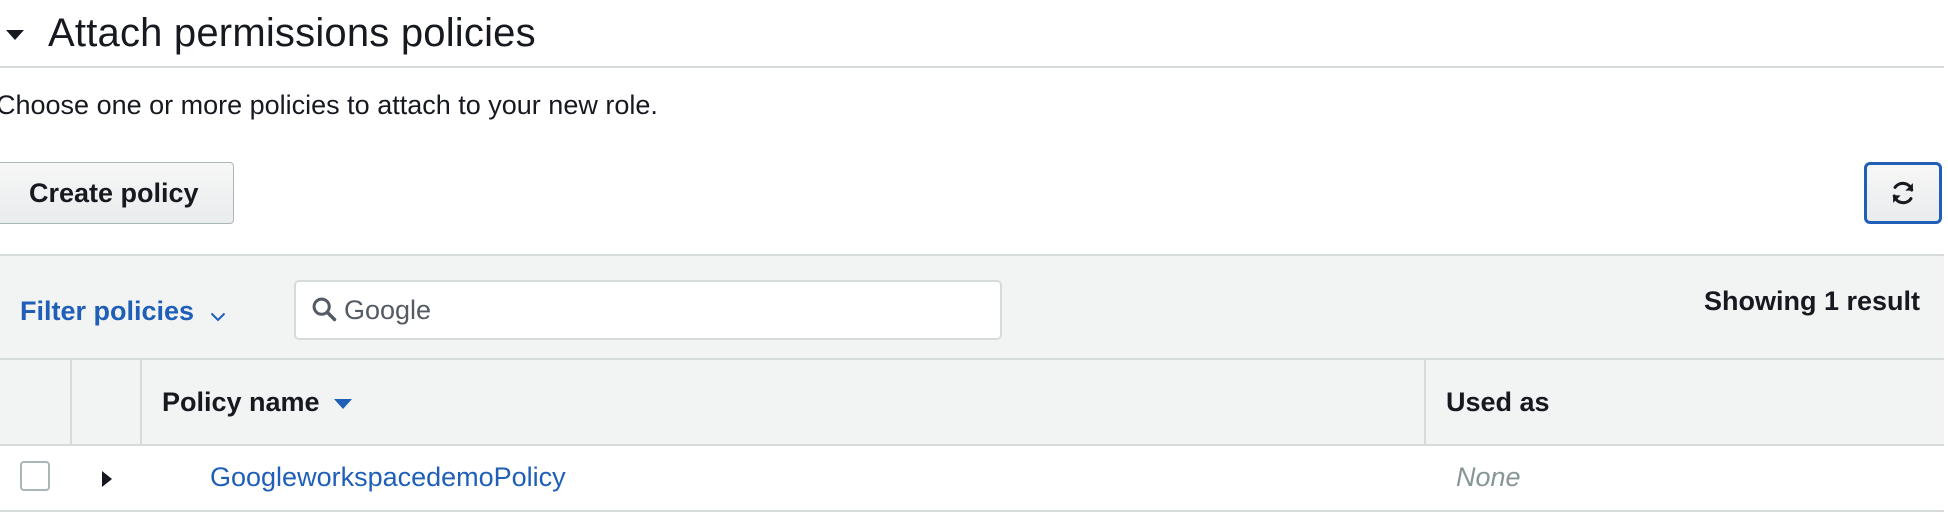 The height and width of the screenshot is (512, 1948). What do you see at coordinates (35, 476) in the screenshot?
I see `row-checkbox` at bounding box center [35, 476].